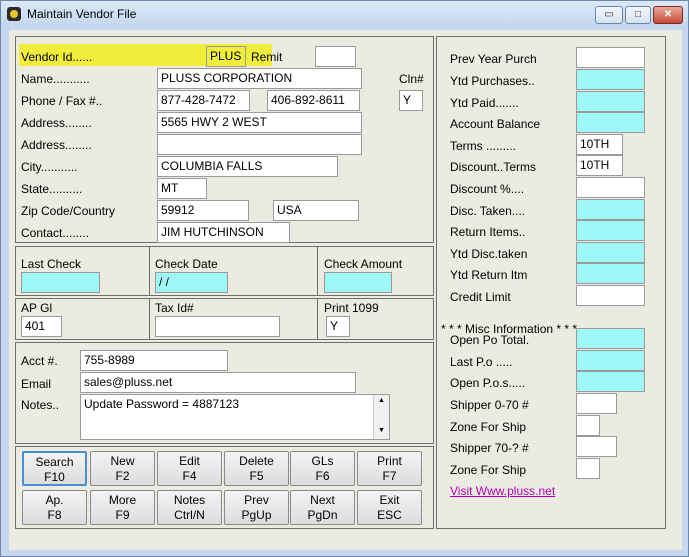  What do you see at coordinates (610, 79) in the screenshot?
I see `ytd-purchases-field` at bounding box center [610, 79].